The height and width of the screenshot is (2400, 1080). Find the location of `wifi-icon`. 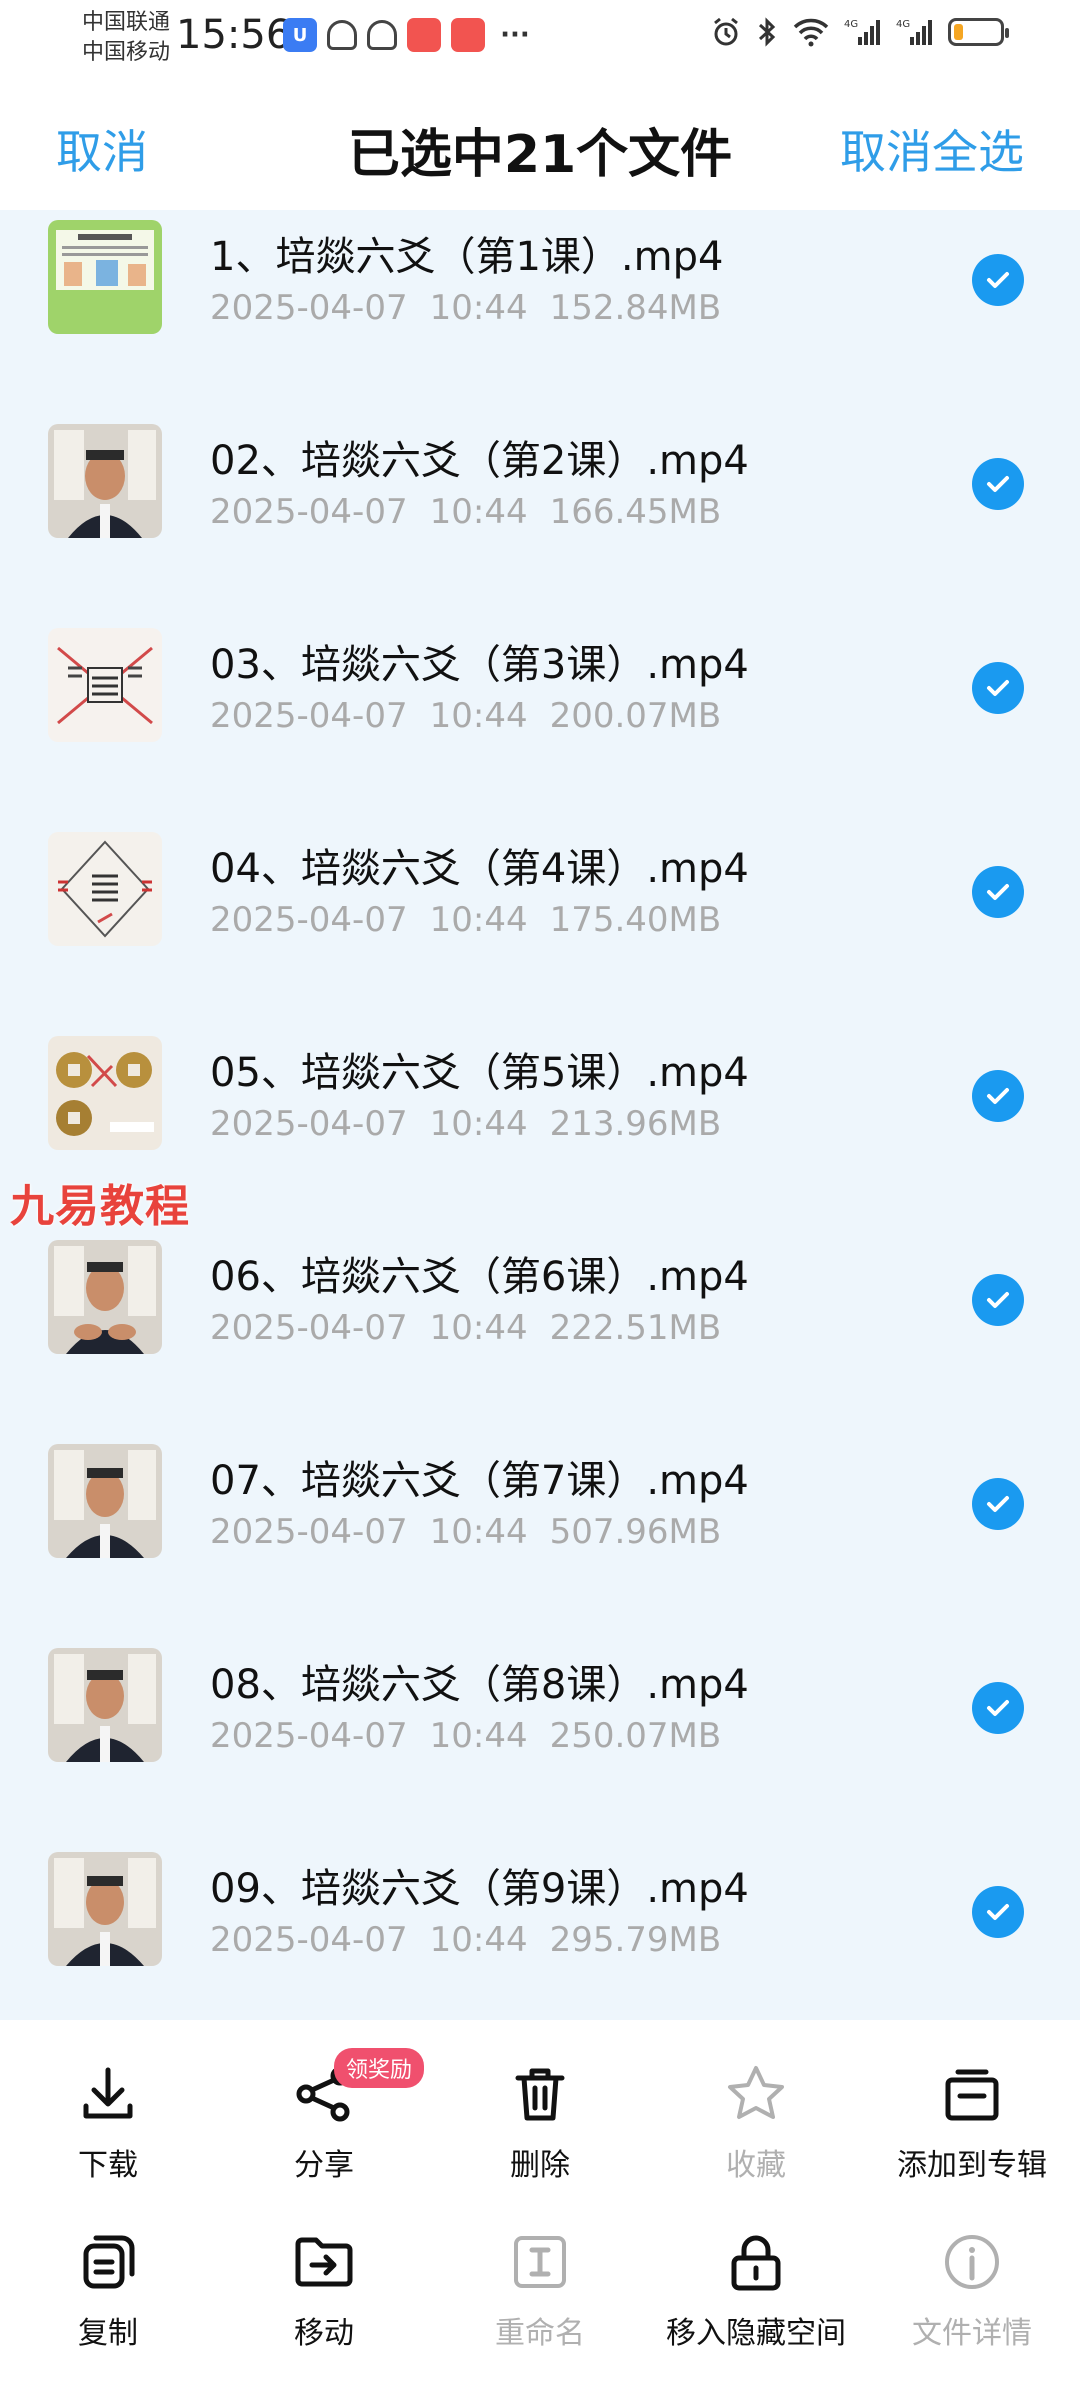

wifi-icon is located at coordinates (811, 32).